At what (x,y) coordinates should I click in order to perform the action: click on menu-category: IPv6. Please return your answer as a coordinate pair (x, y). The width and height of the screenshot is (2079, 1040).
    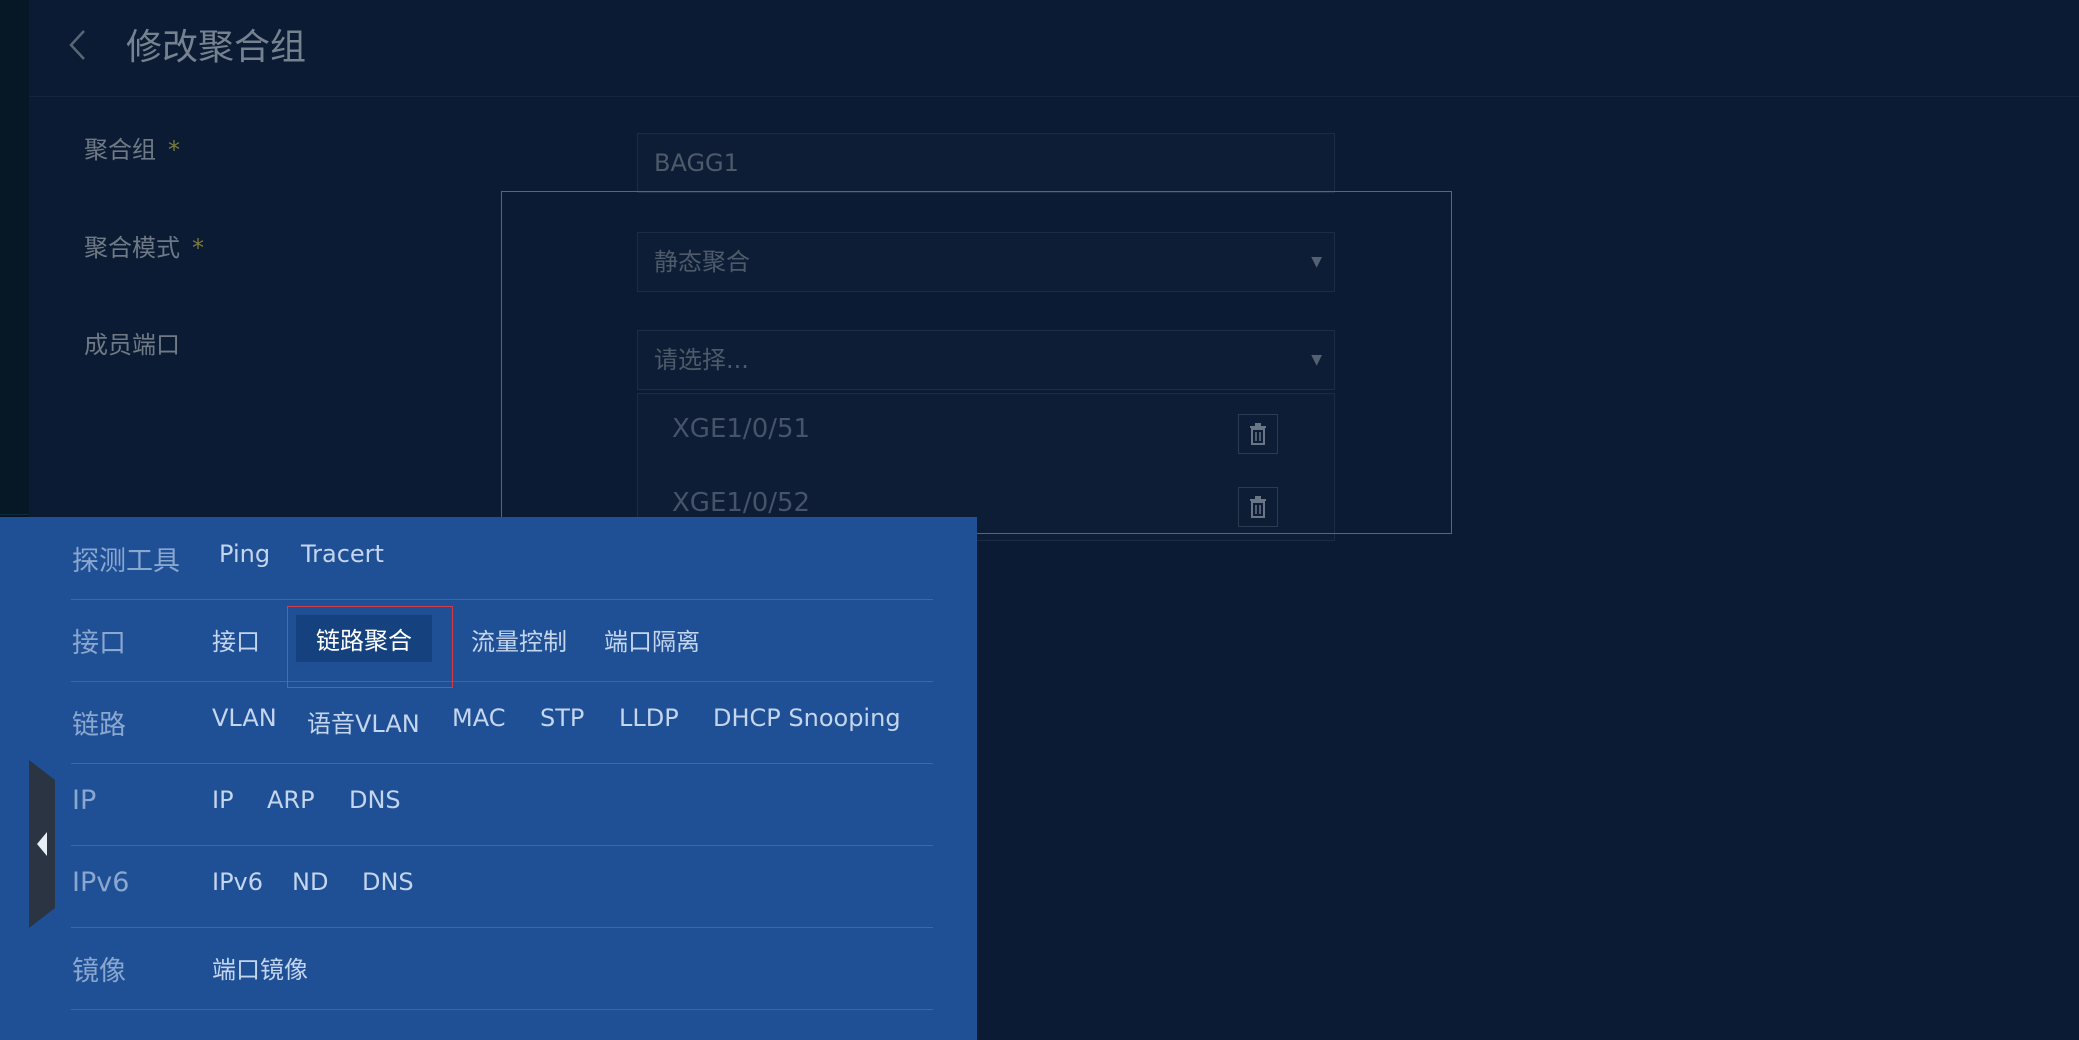
    Looking at the image, I should click on (101, 882).